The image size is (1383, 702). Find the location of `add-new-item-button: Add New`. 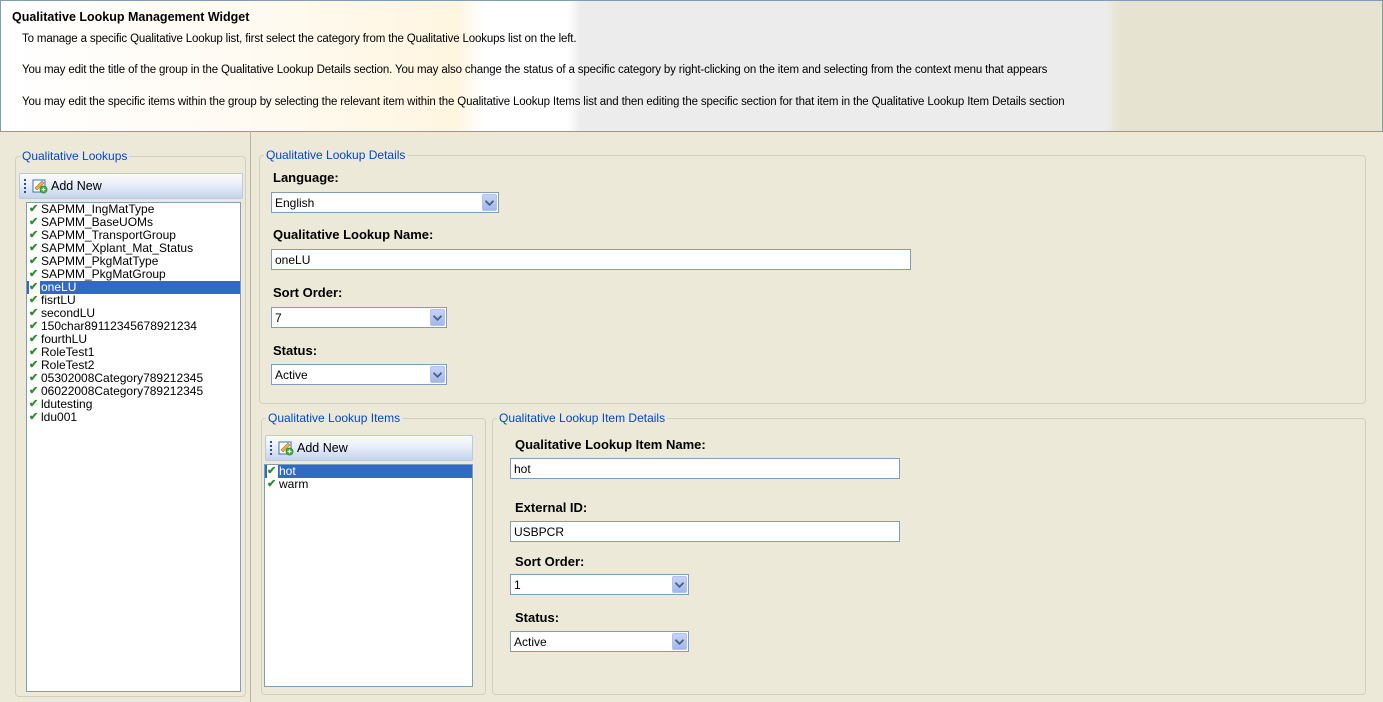

add-new-item-button: Add New is located at coordinates (313, 448).